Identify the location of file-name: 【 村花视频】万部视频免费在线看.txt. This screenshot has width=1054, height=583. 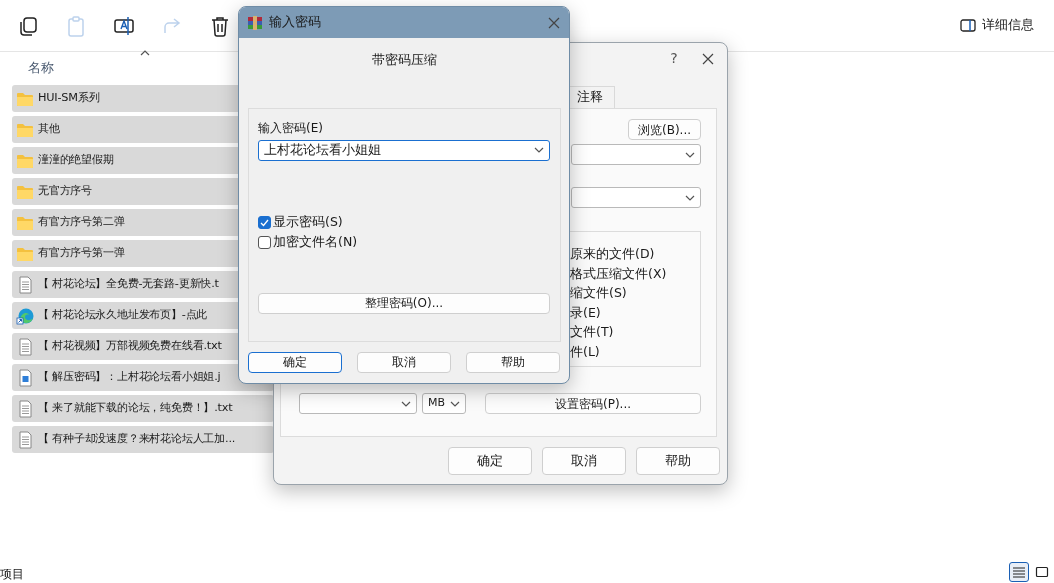
(130, 346).